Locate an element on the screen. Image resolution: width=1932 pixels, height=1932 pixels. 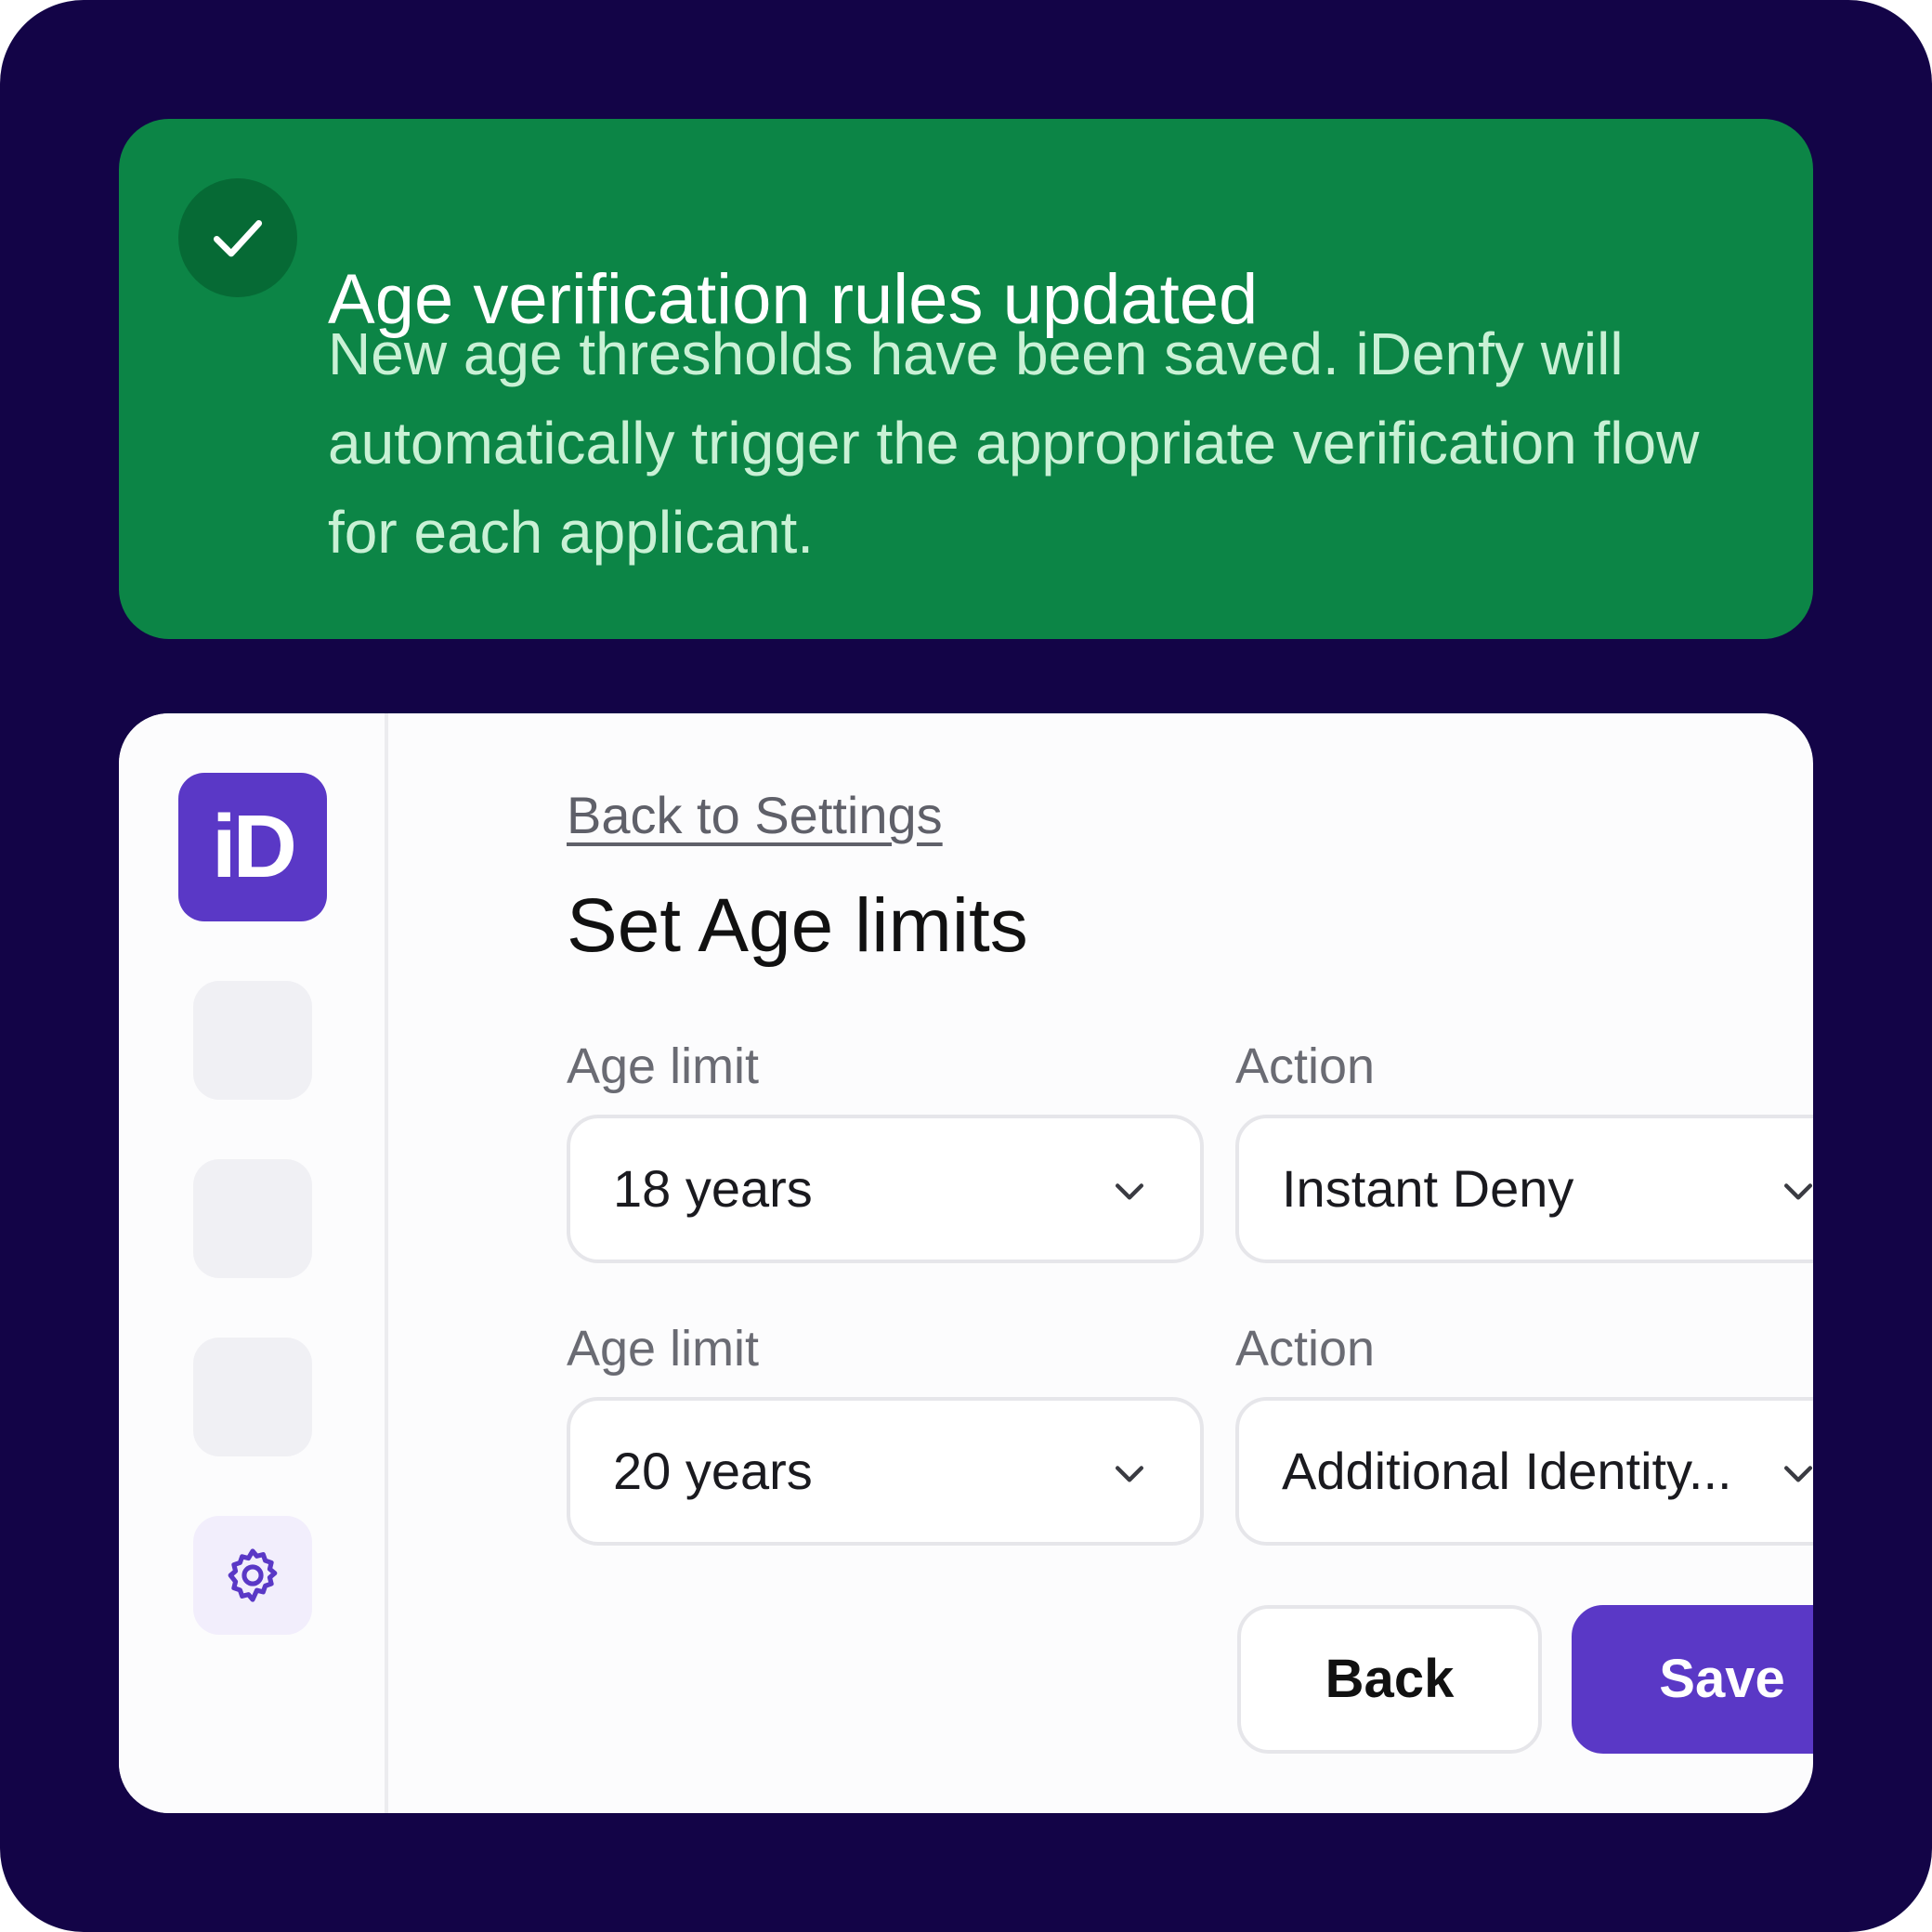
sidebar: iD is located at coordinates (253, 1263).